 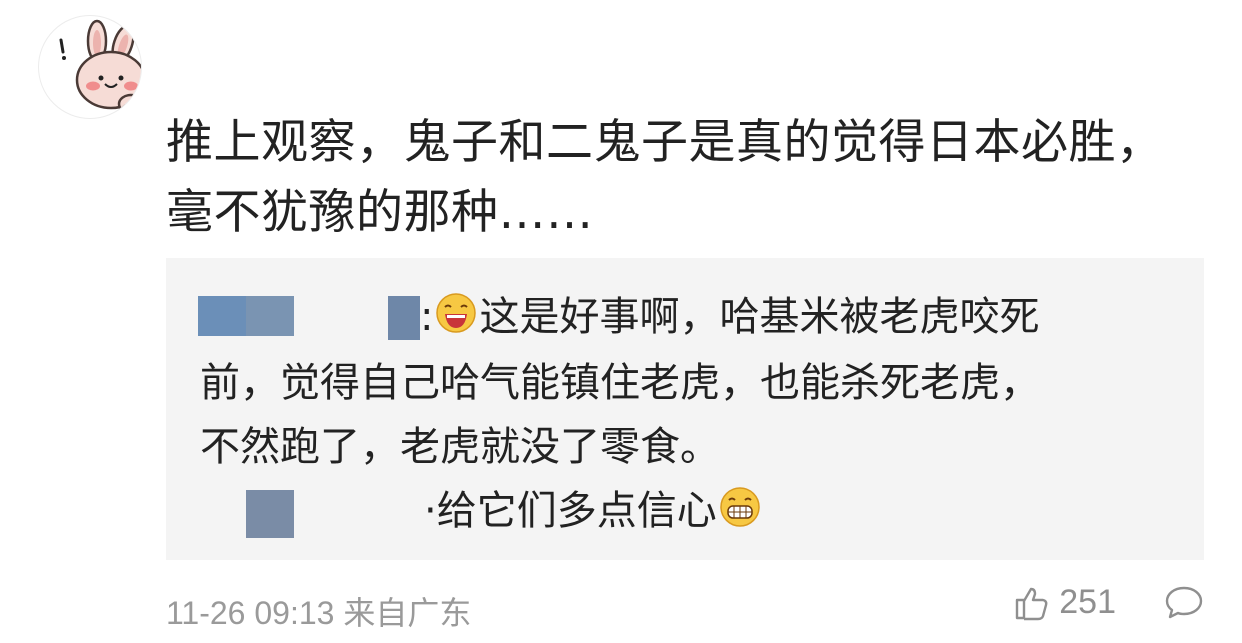 What do you see at coordinates (250, 613) in the screenshot?
I see `timestamp: 11-26 09:13` at bounding box center [250, 613].